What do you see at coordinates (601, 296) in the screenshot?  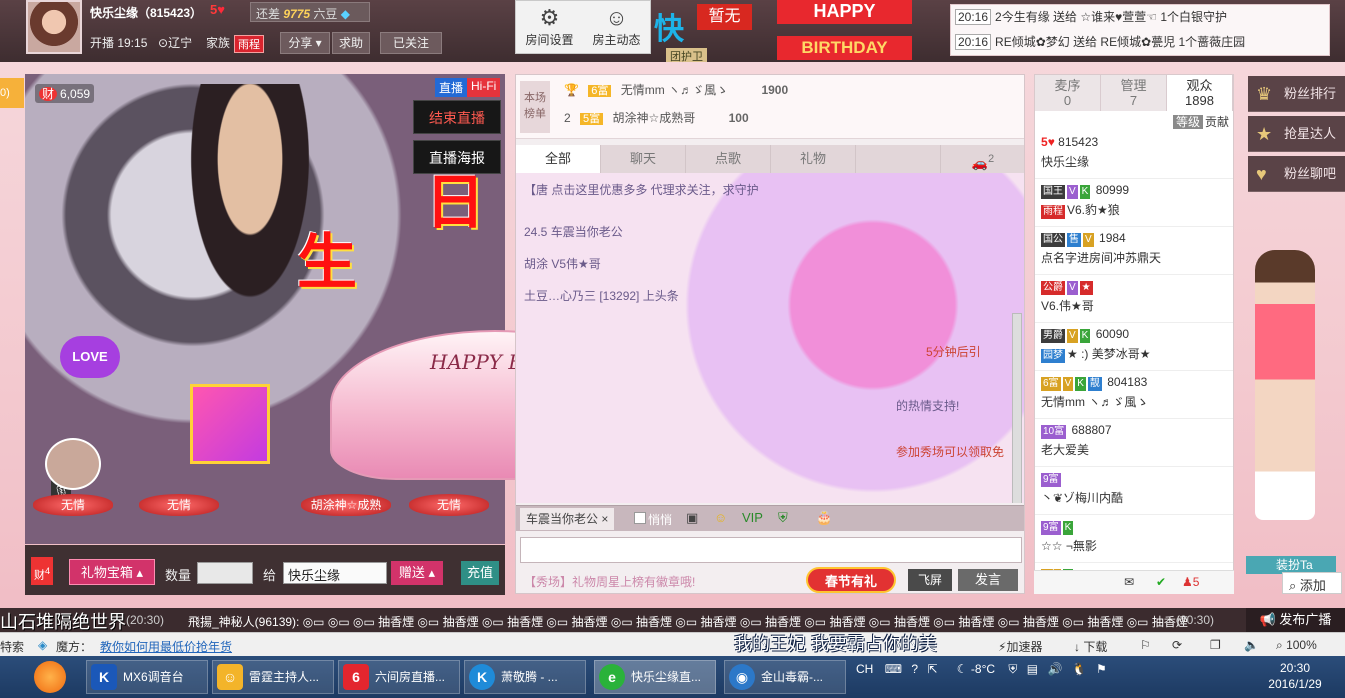 I see `chat-message: 土豆…心乃三 [13292] 上头条` at bounding box center [601, 296].